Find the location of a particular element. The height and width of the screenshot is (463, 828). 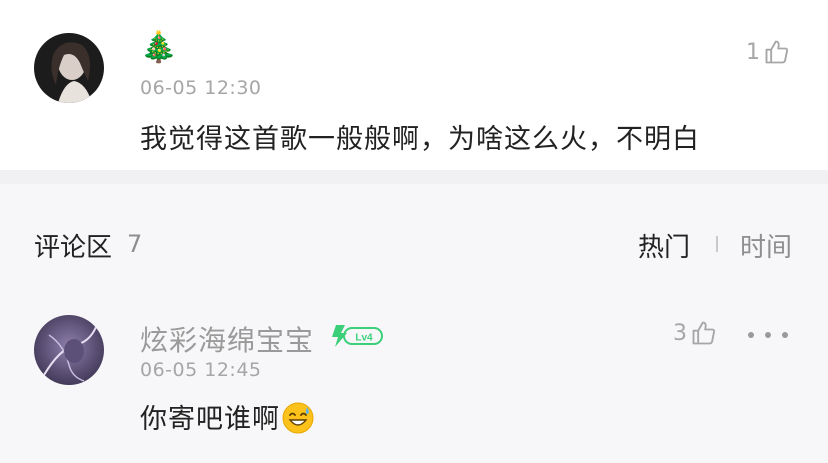

comment-text: 我觉得这首歌一般般啊，为啥这么火，不明白 is located at coordinates (420, 139).